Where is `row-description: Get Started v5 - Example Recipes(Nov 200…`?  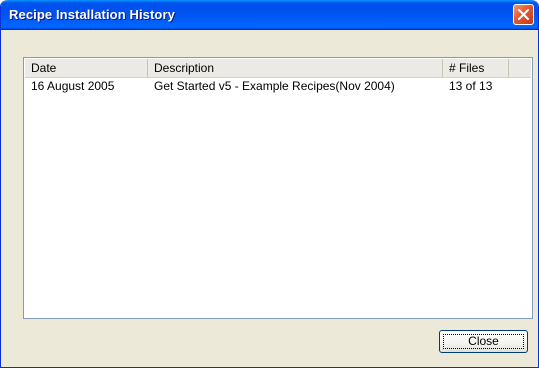 row-description: Get Started v5 - Example Recipes(Nov 200… is located at coordinates (274, 86).